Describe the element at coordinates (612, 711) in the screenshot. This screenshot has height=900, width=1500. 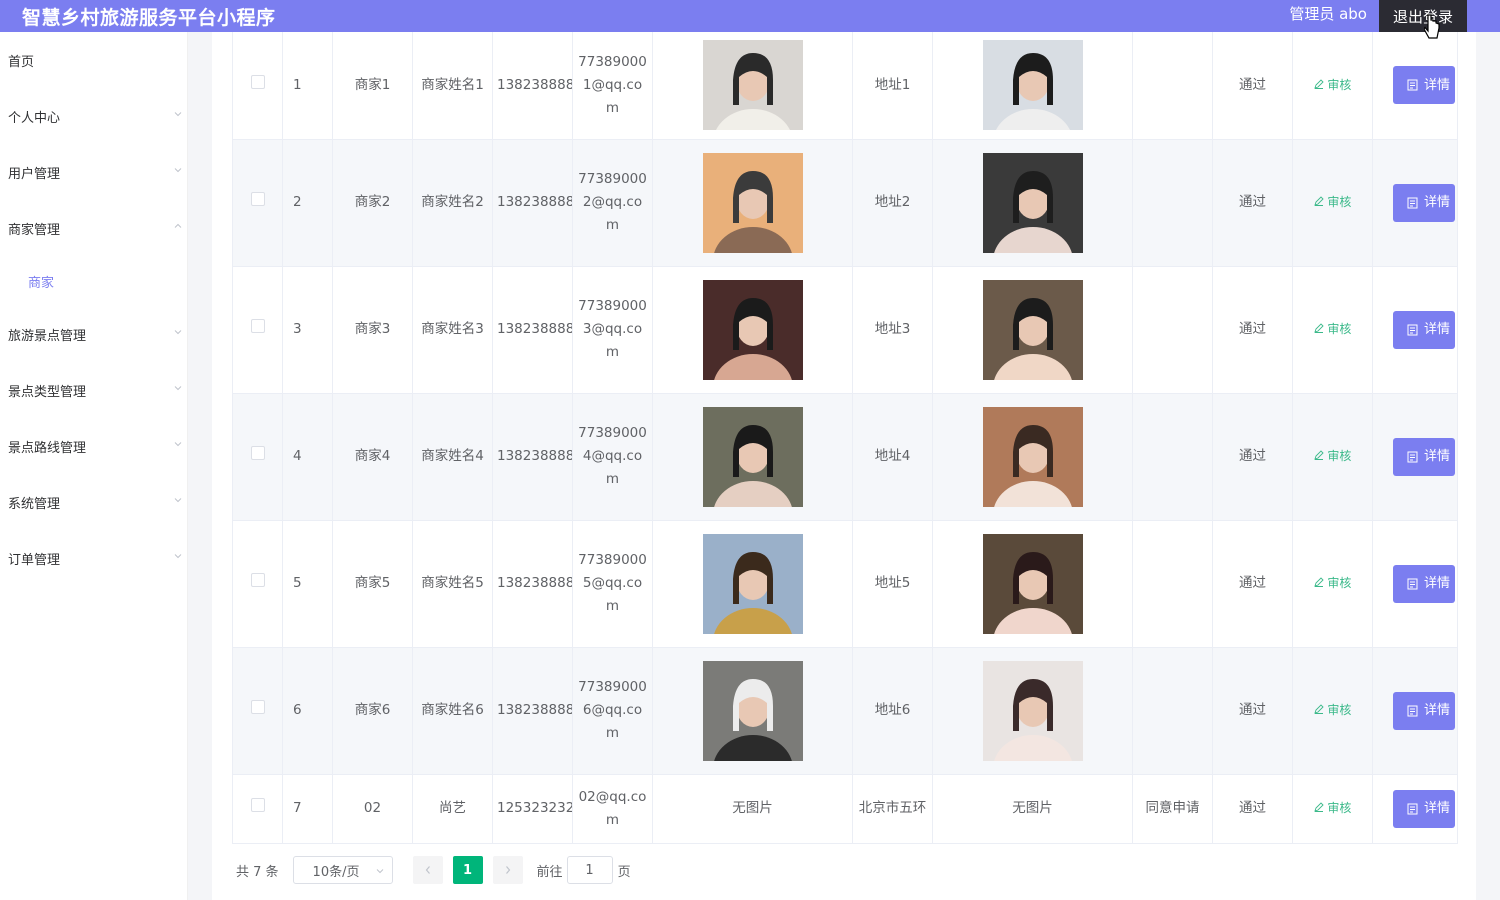
I see `merchant-email: 773890006@qq.com` at that location.